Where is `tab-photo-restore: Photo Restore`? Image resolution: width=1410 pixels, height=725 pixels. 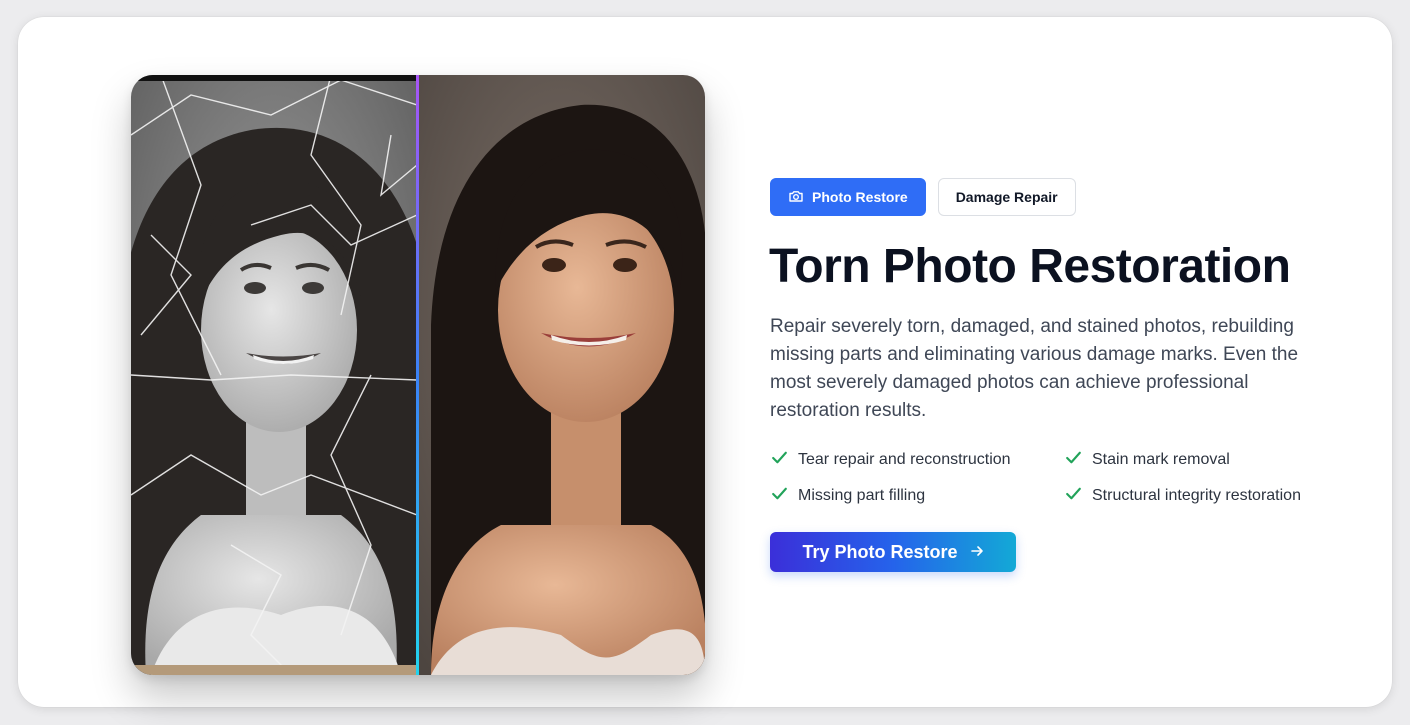 tab-photo-restore: Photo Restore is located at coordinates (848, 197).